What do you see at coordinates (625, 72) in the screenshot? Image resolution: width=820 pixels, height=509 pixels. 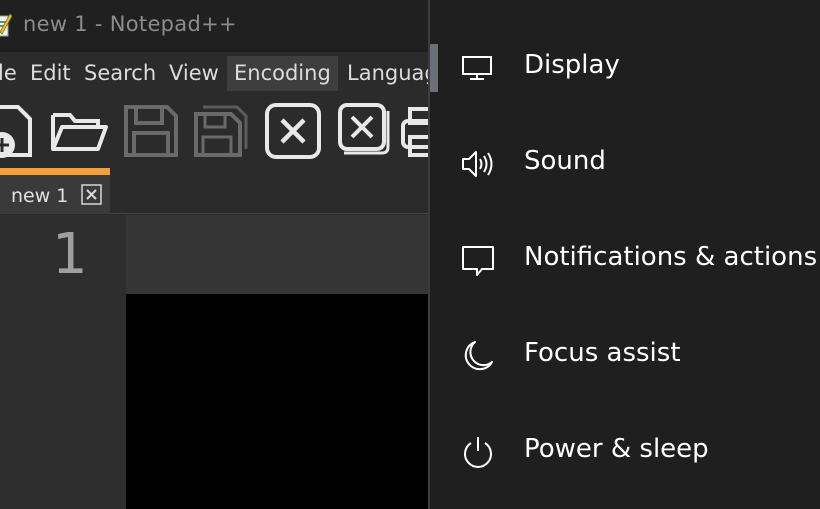 I see `settings-item-display: Display` at bounding box center [625, 72].